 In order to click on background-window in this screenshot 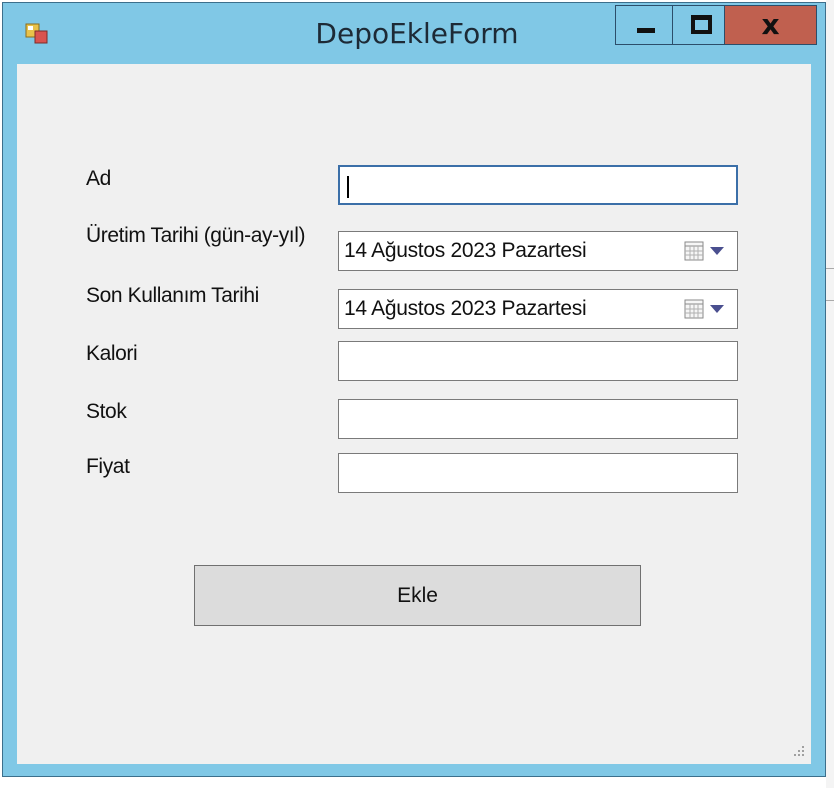, I will do `click(830, 394)`.